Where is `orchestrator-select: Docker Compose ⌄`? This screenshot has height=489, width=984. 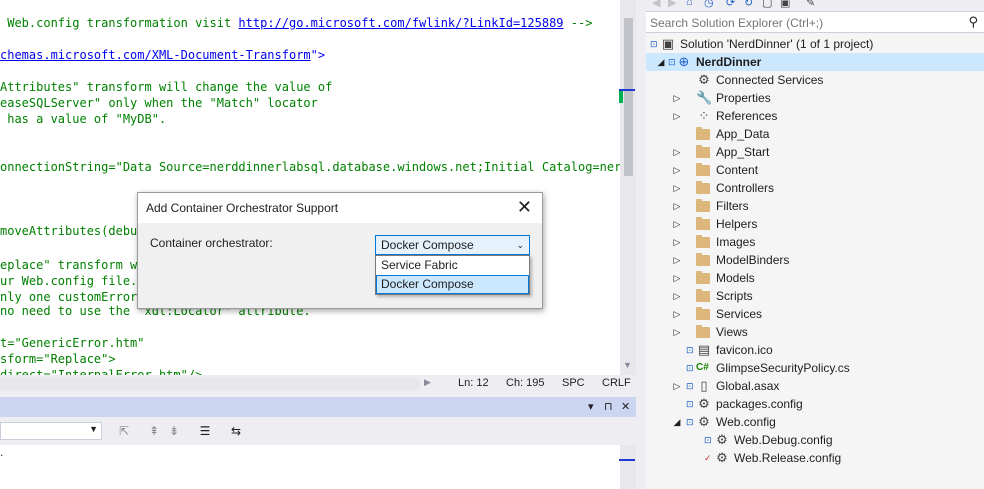 orchestrator-select: Docker Compose ⌄ is located at coordinates (452, 245).